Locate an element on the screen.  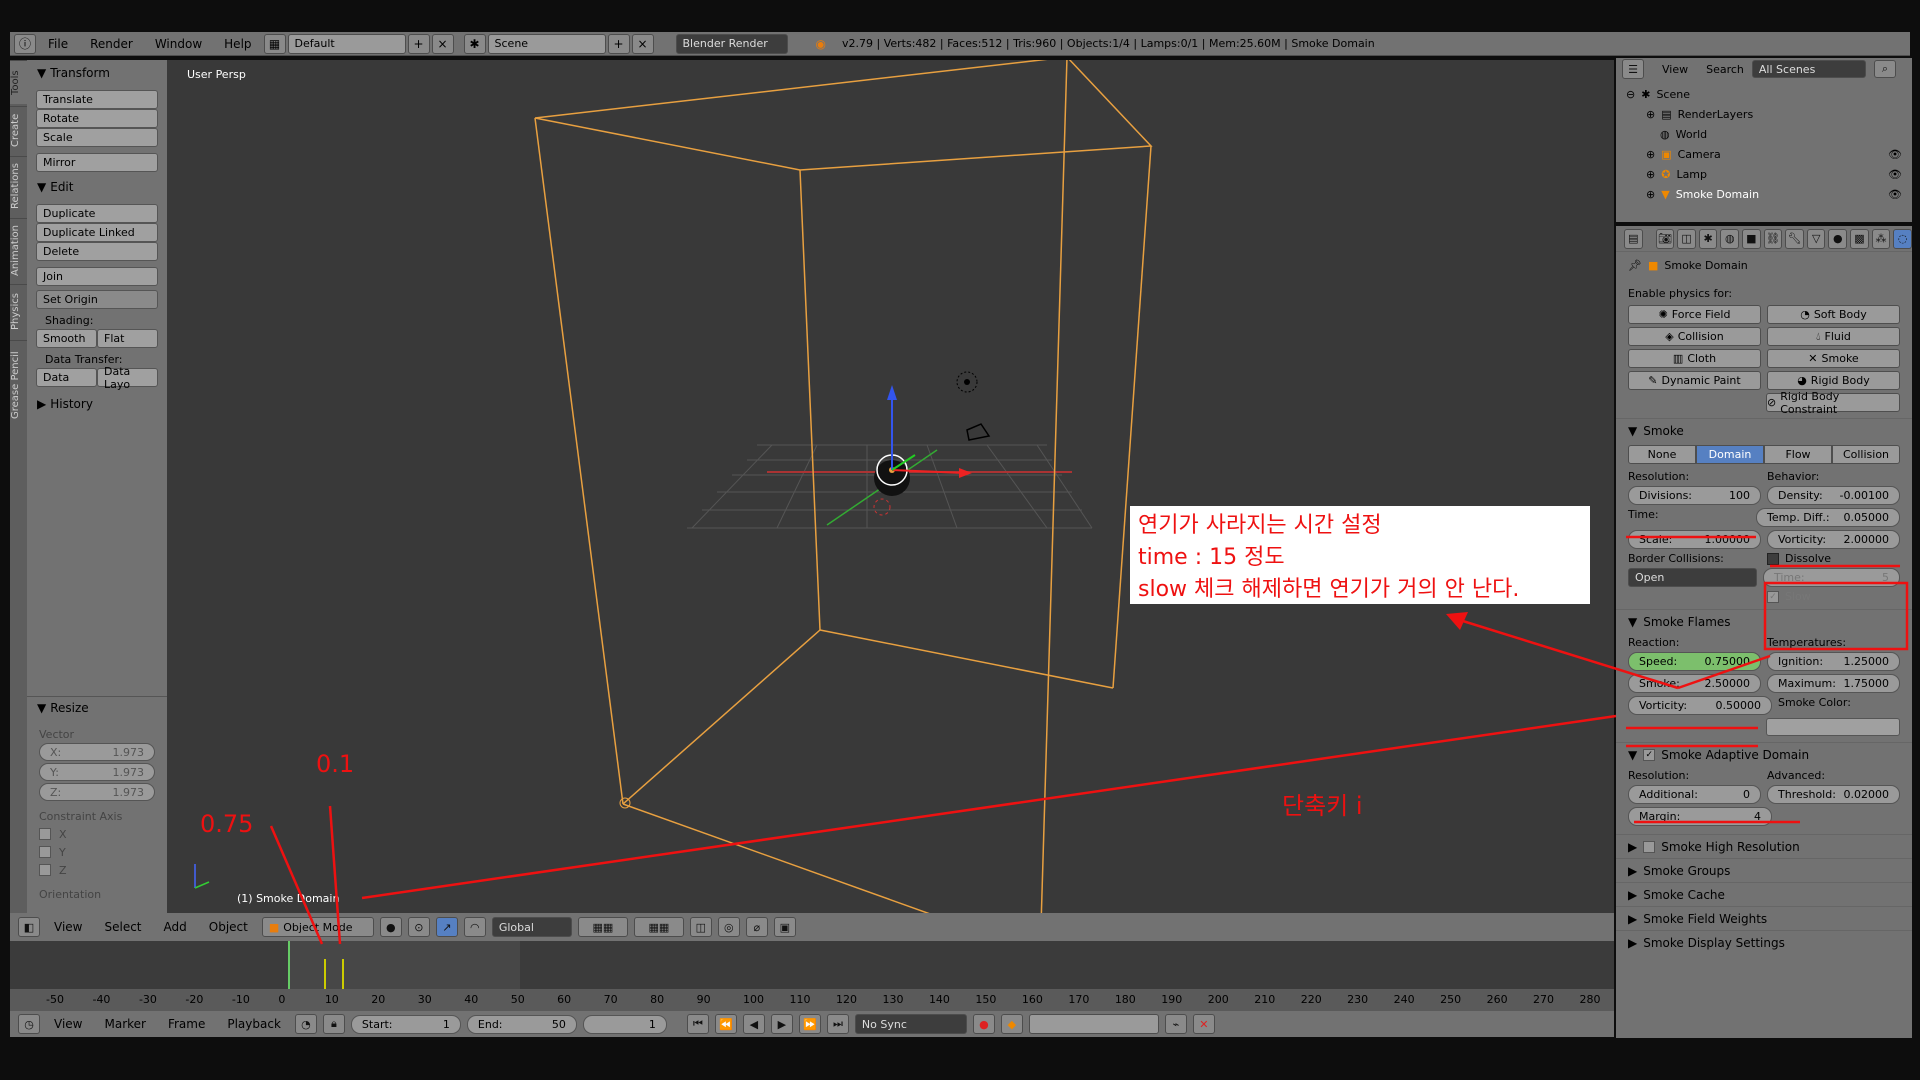
resize-z-field: Z: 1.973 is located at coordinates (97, 792).